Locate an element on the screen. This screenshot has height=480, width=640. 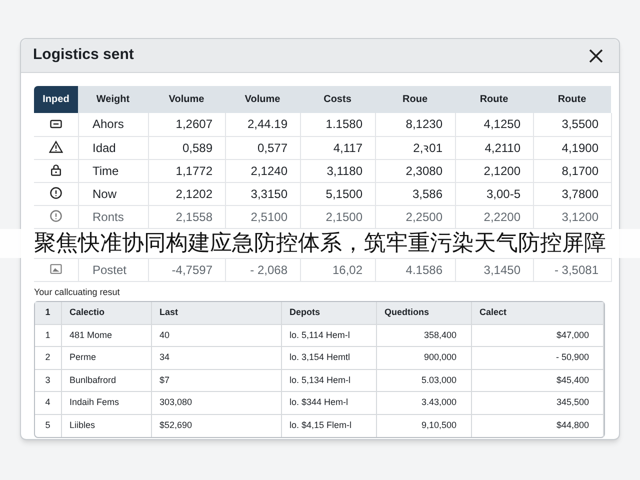
table-cell: $7 is located at coordinates (165, 379).